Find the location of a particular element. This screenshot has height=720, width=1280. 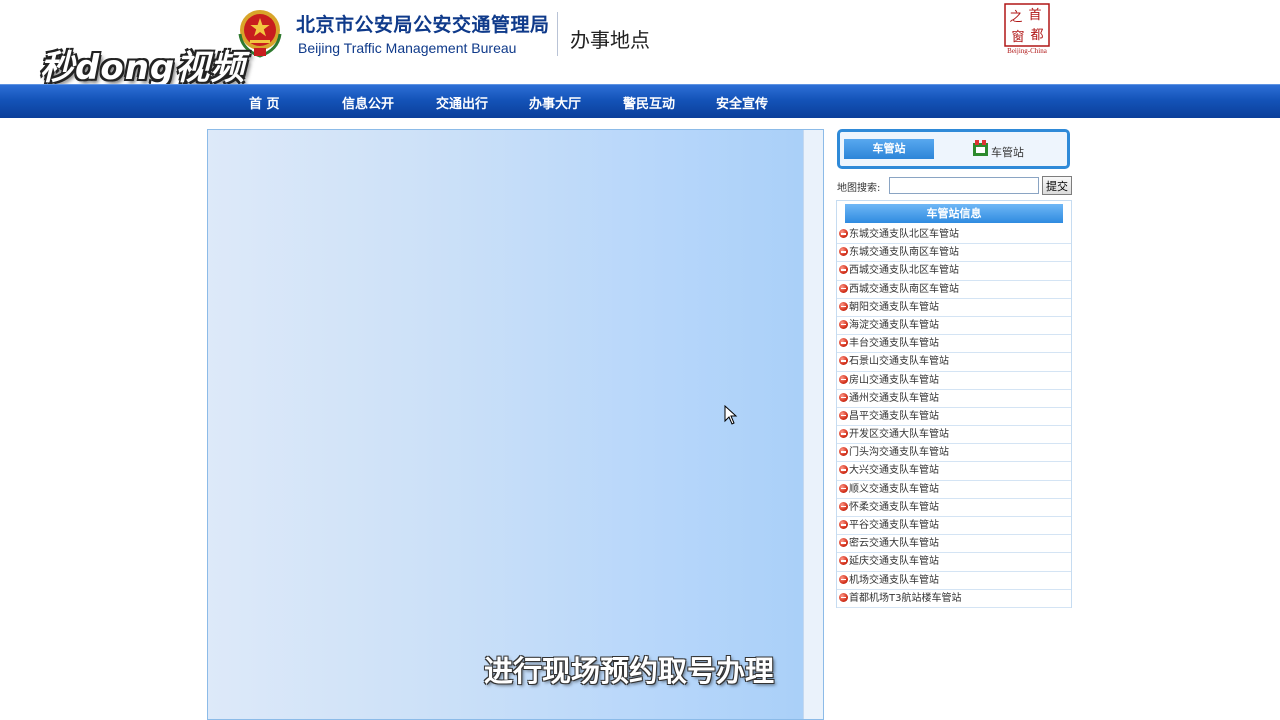

capital-logo-caption: Beijing-China is located at coordinates (1027, 51).